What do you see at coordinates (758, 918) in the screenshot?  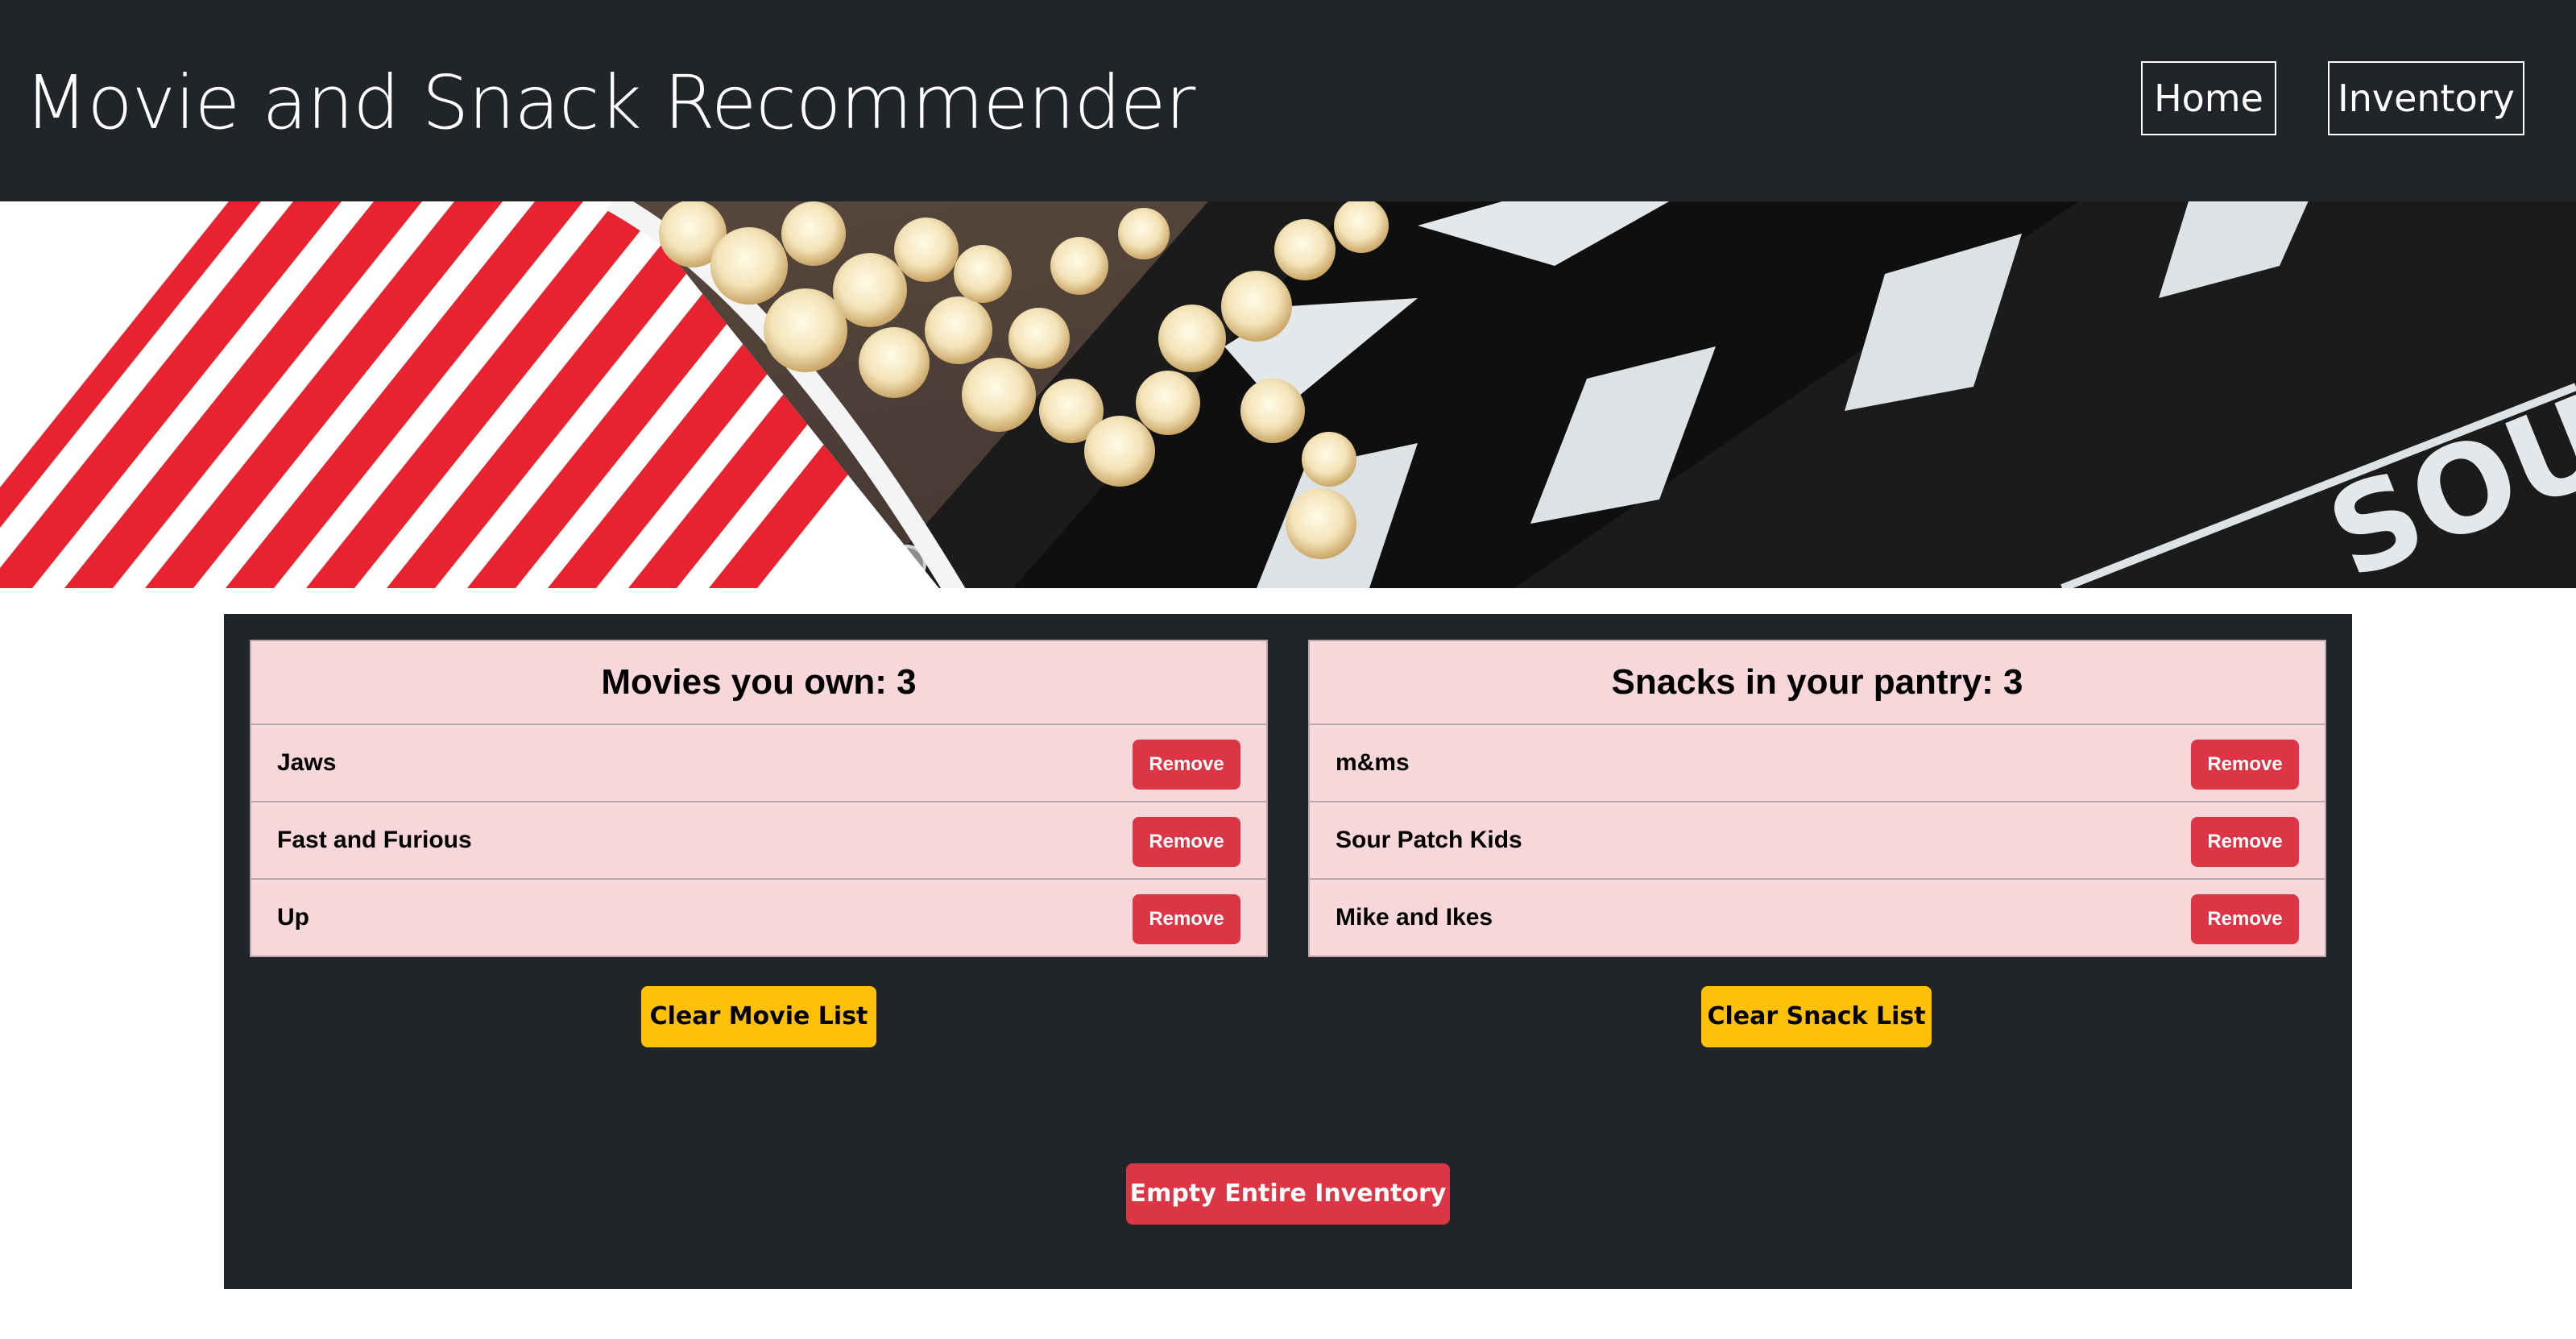 I see `movie-row: Up Remove` at bounding box center [758, 918].